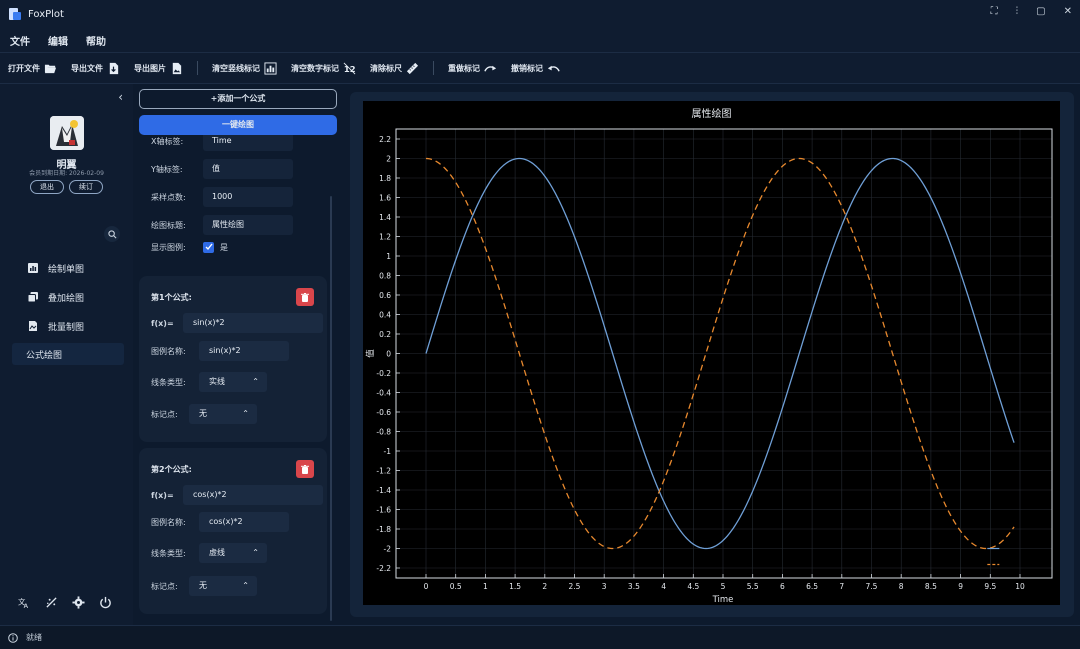 This screenshot has height=649, width=1080. I want to click on x-tick-label: 8.5, so click(931, 586).